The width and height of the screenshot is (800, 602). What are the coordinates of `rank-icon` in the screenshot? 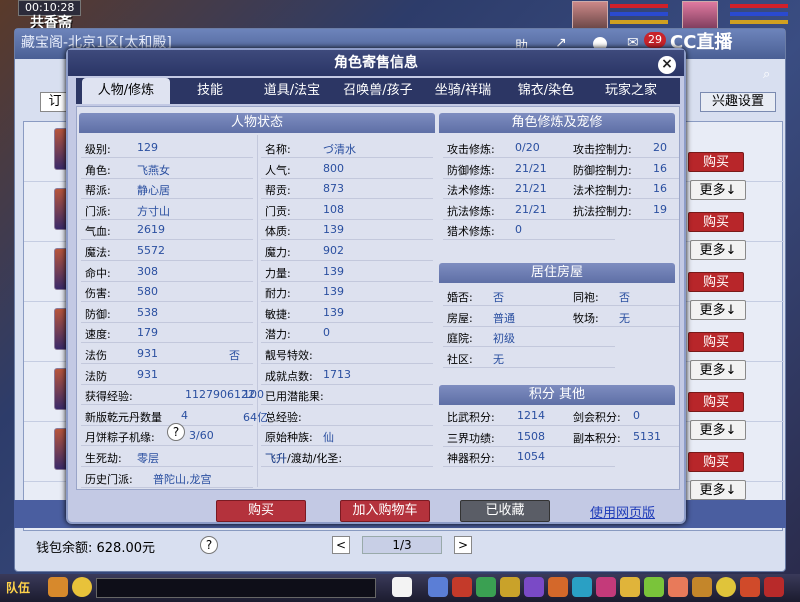 It's located at (630, 587).